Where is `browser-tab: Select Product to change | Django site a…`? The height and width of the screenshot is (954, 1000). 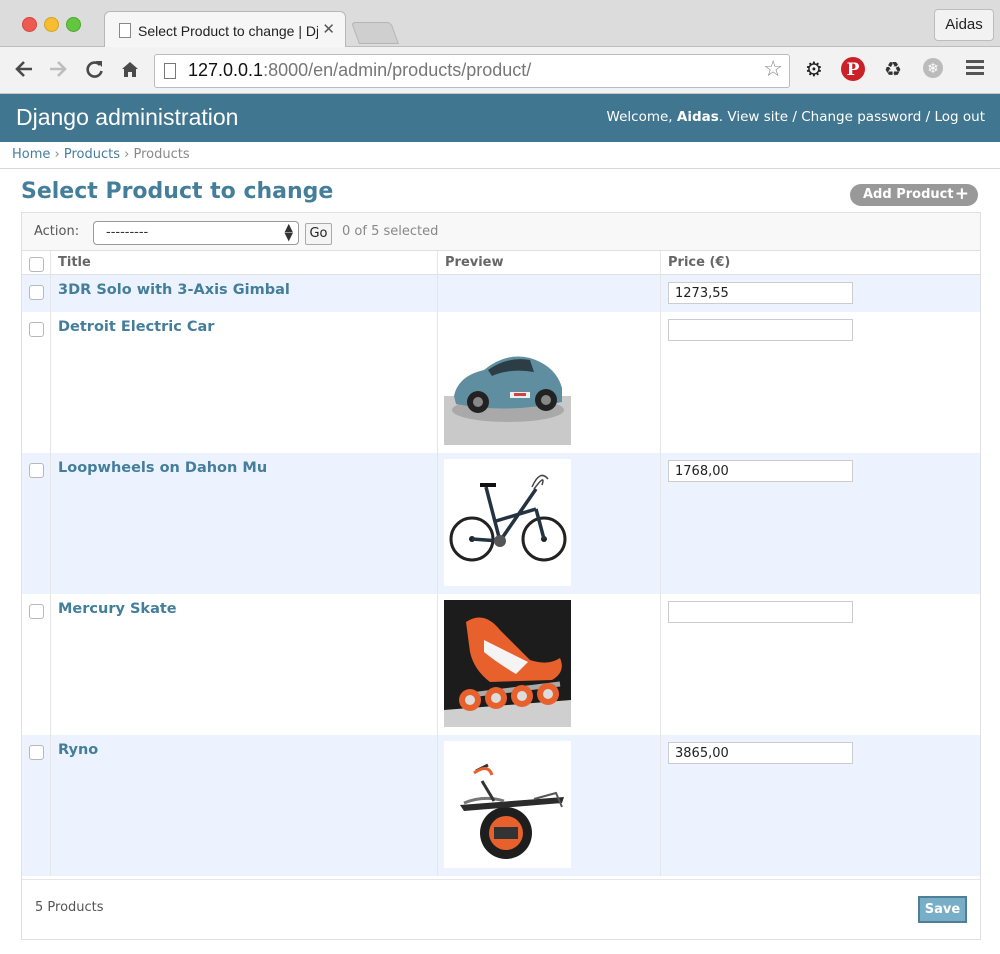 browser-tab: Select Product to change | Django site a… is located at coordinates (225, 29).